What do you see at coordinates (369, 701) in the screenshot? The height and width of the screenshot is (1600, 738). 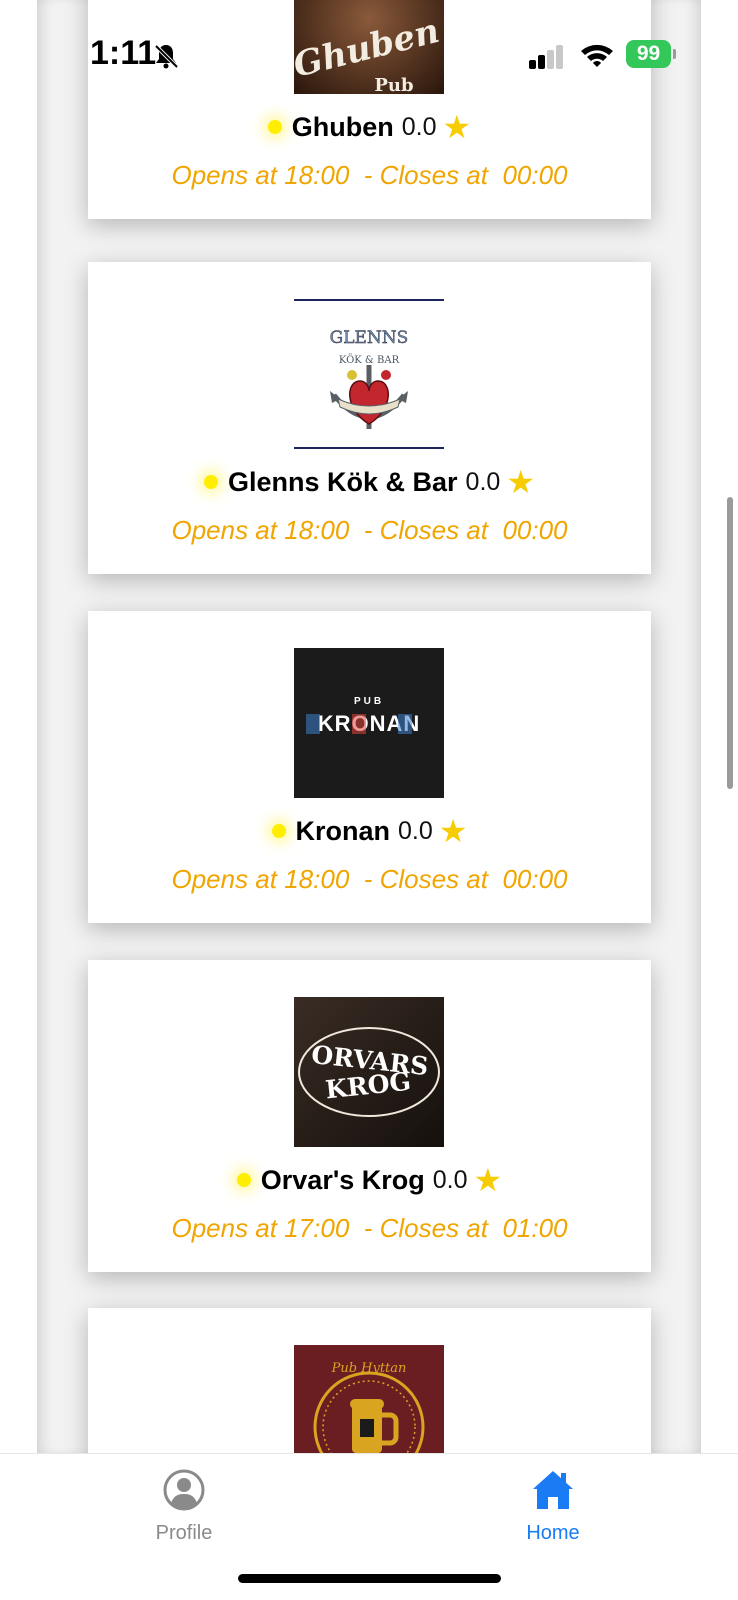 I see `svg-text: PUB` at bounding box center [369, 701].